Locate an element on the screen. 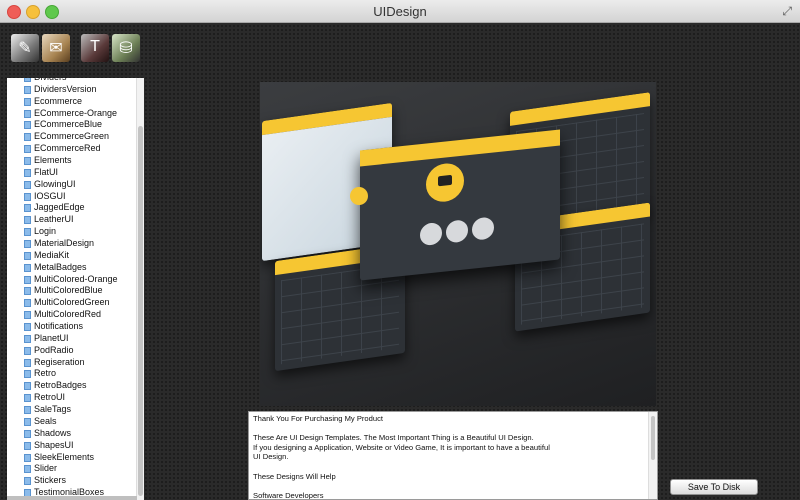 This screenshot has height=500, width=800. list-item-label: ECommerce-Orange is located at coordinates (76, 112).